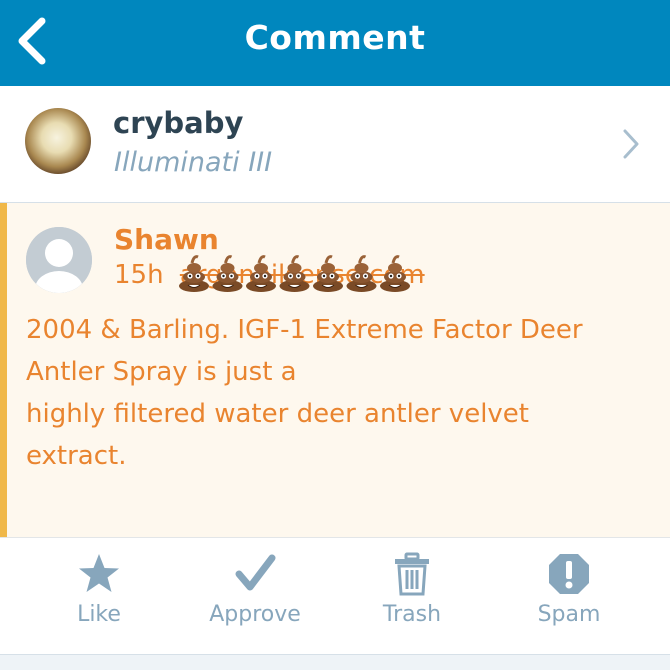 The width and height of the screenshot is (670, 670). I want to click on spam-label: Spam, so click(569, 614).